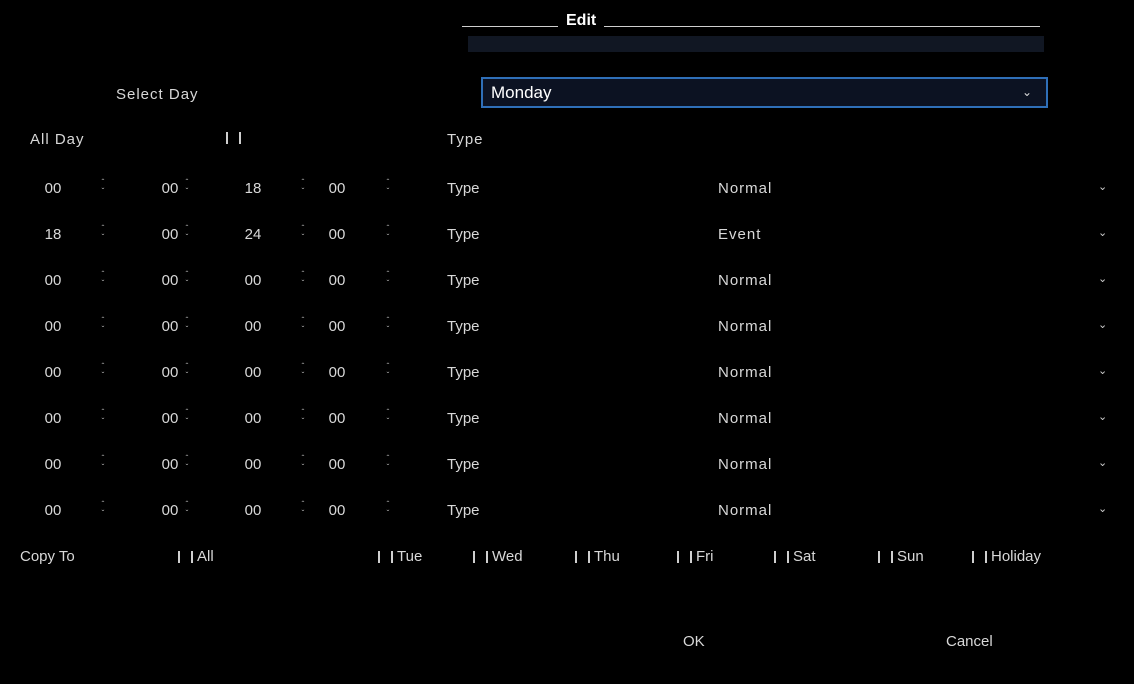 The image size is (1134, 684). Describe the element at coordinates (253, 234) in the screenshot. I see `end-hour-field: 24` at that location.